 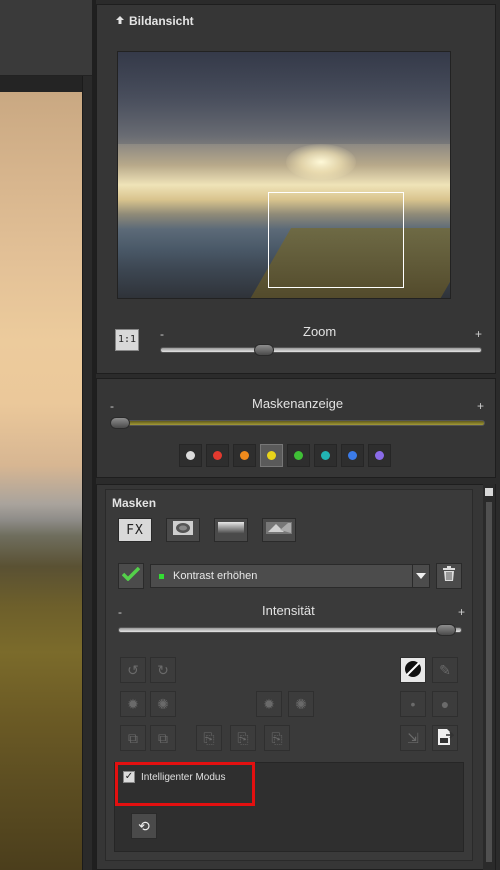 I want to click on zoom-minus: -, so click(x=162, y=334).